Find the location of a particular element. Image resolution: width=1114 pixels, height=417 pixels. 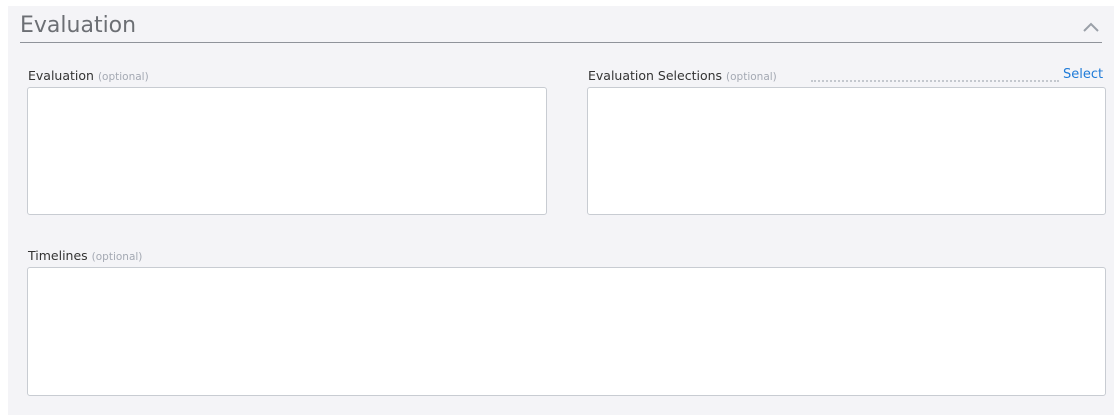

evaluation-selections-label: Evaluation Selections (optional) is located at coordinates (682, 76).